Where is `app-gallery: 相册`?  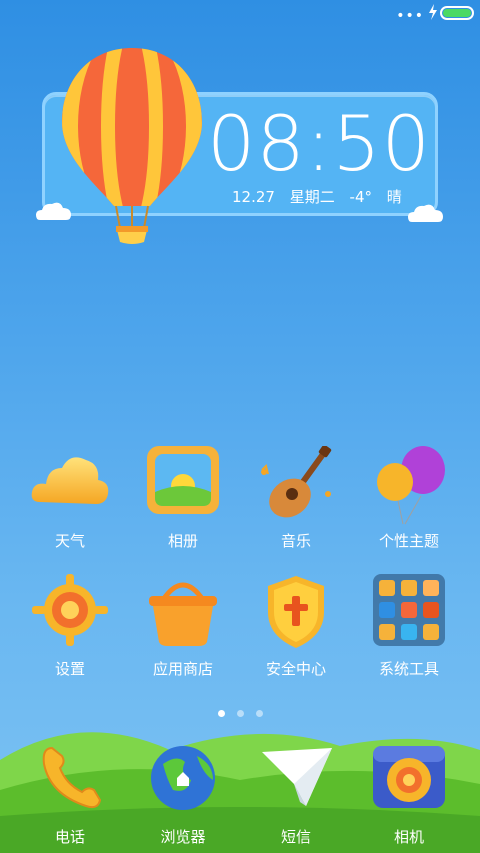
app-gallery: 相册 is located at coordinates (183, 498).